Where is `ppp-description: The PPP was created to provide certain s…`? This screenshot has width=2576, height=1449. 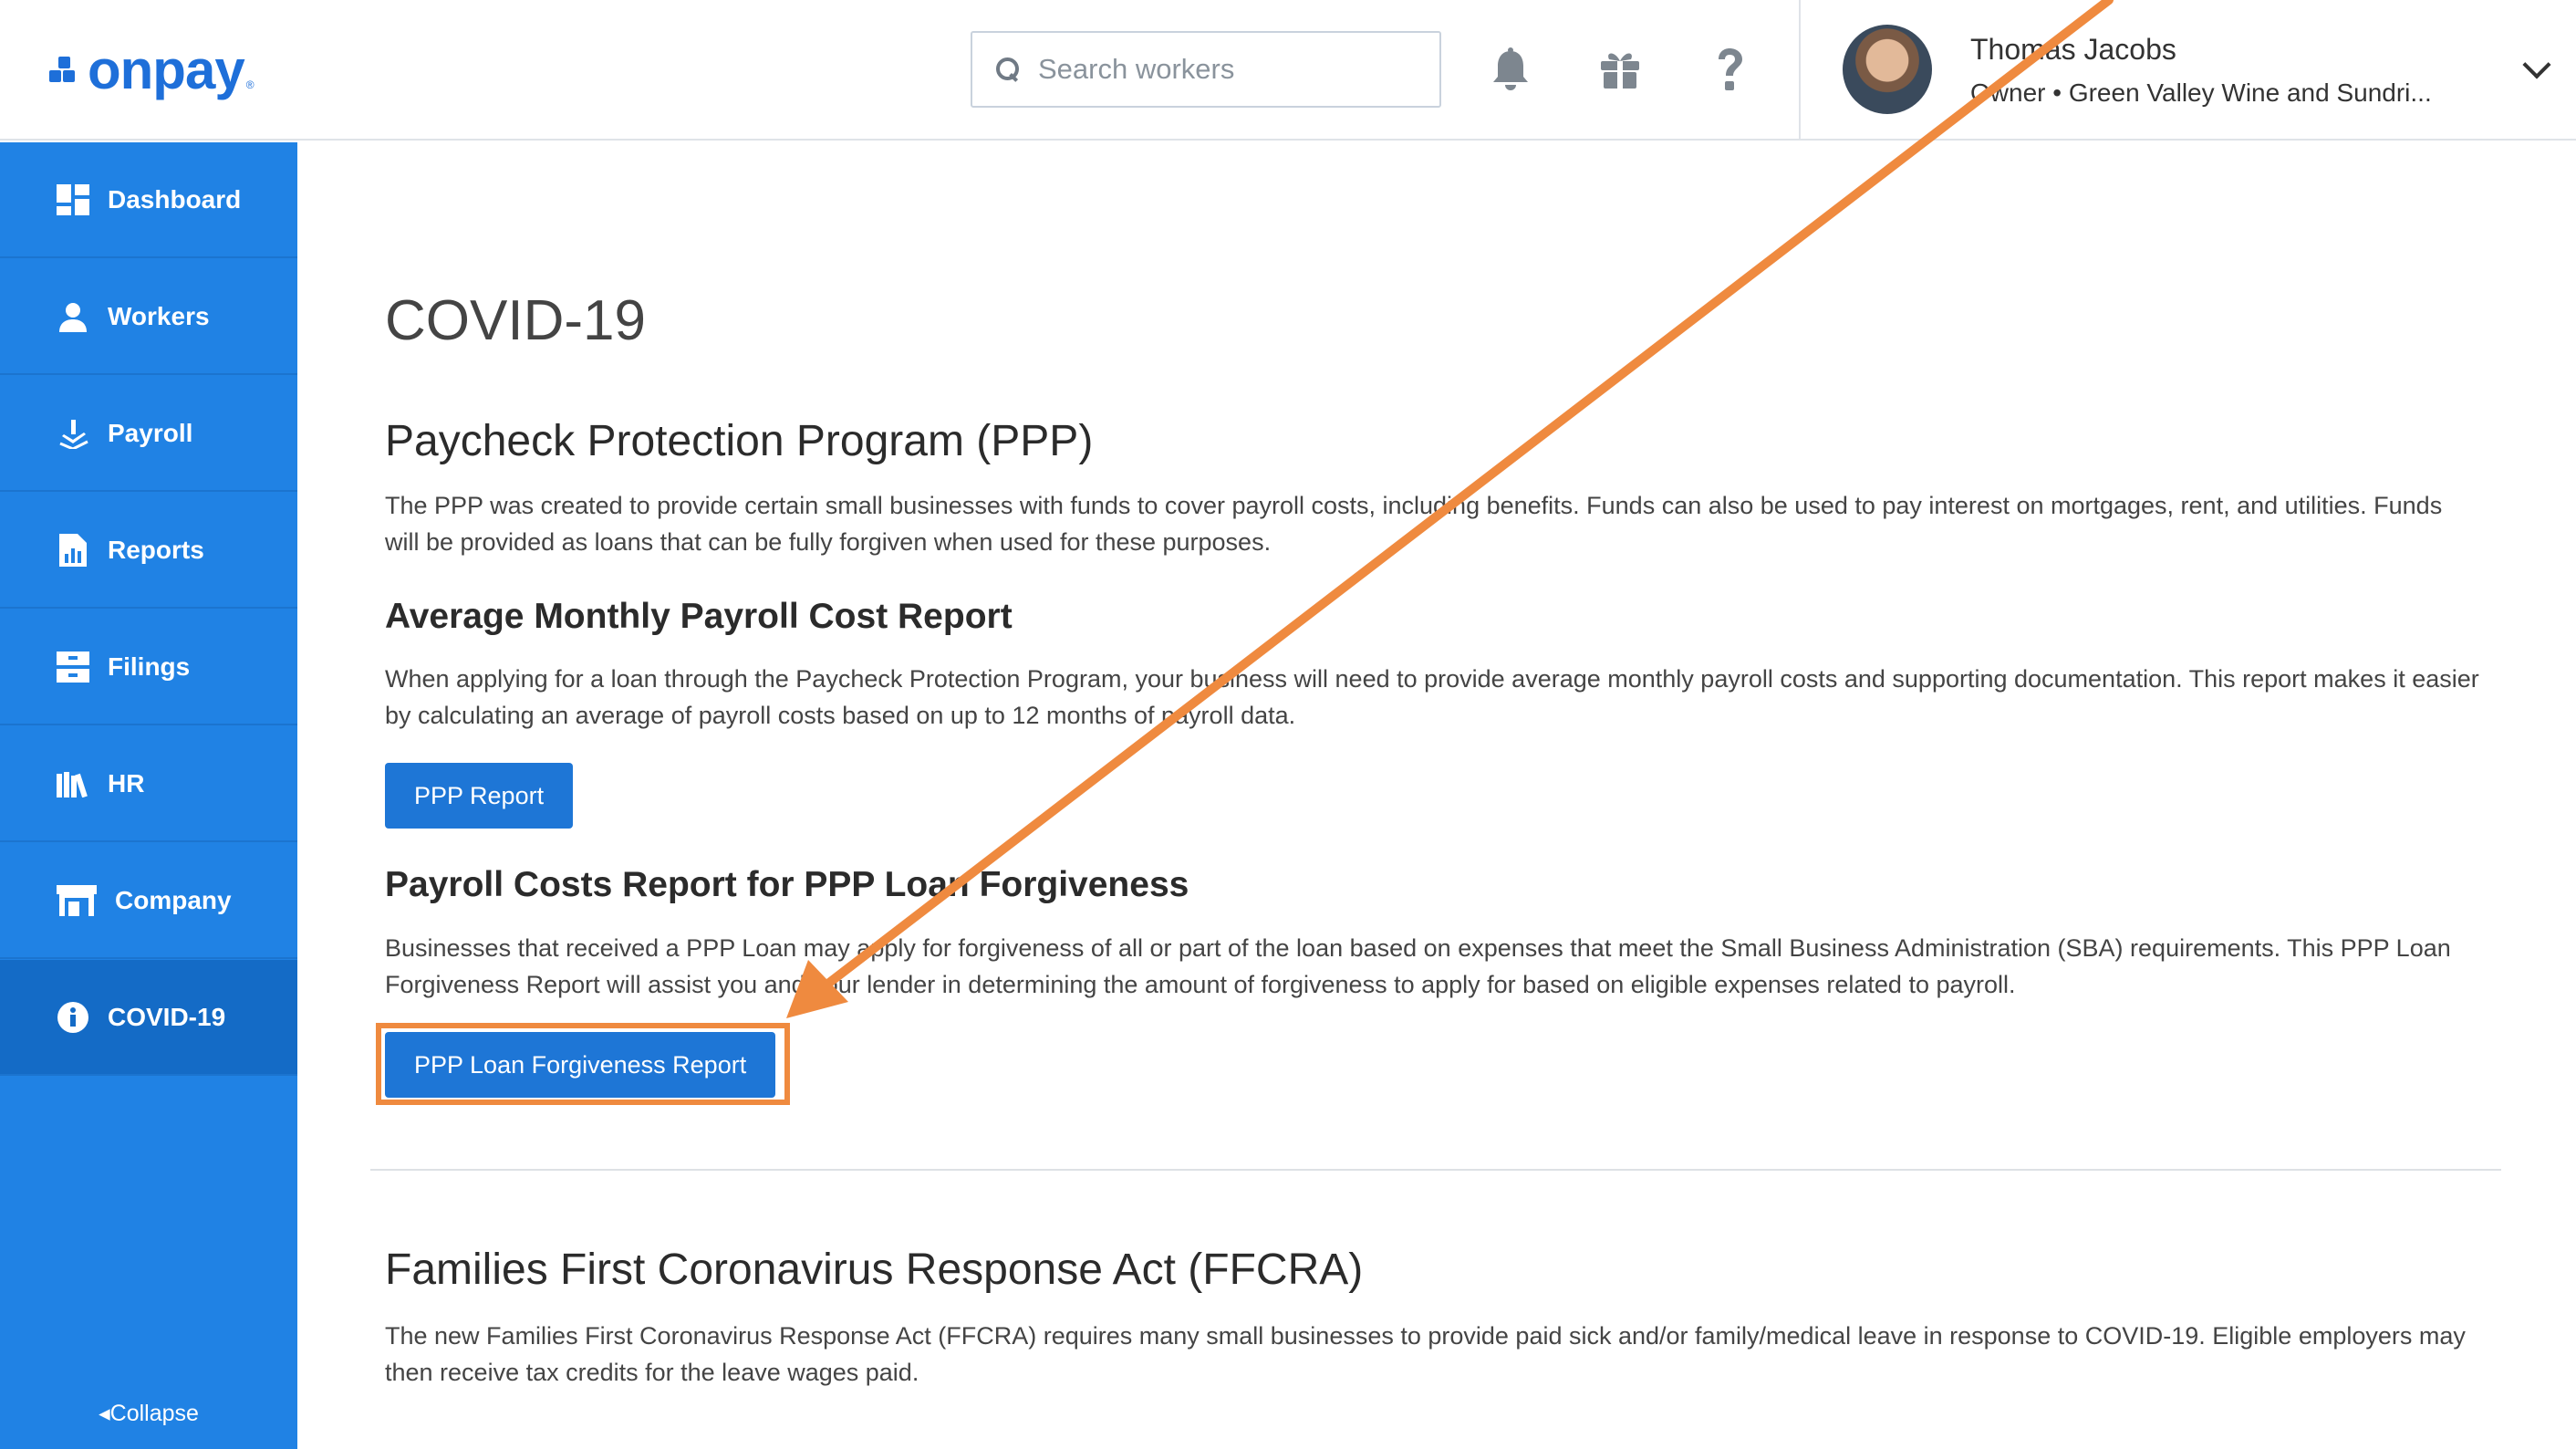
ppp-description: The PPP was created to provide certain s… is located at coordinates (1414, 524).